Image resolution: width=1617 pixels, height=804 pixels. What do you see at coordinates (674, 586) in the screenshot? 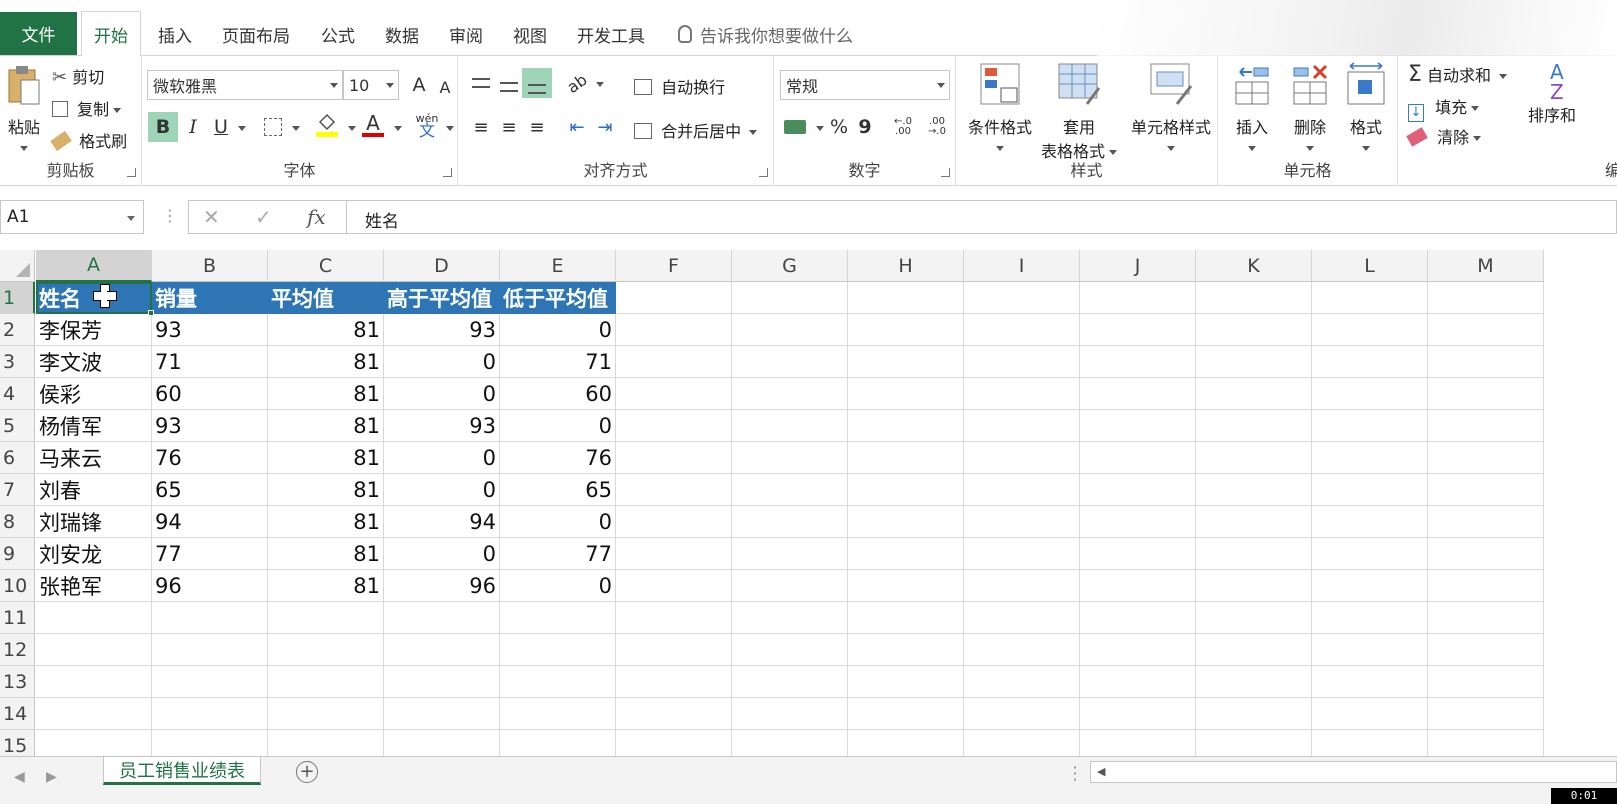
I see `cell-f10` at bounding box center [674, 586].